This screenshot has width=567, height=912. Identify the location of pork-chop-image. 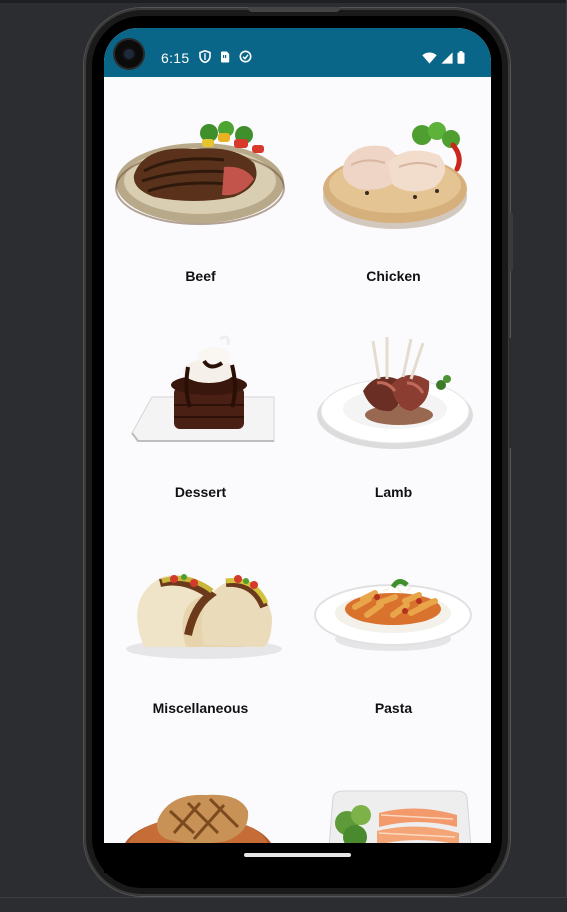
(198, 818).